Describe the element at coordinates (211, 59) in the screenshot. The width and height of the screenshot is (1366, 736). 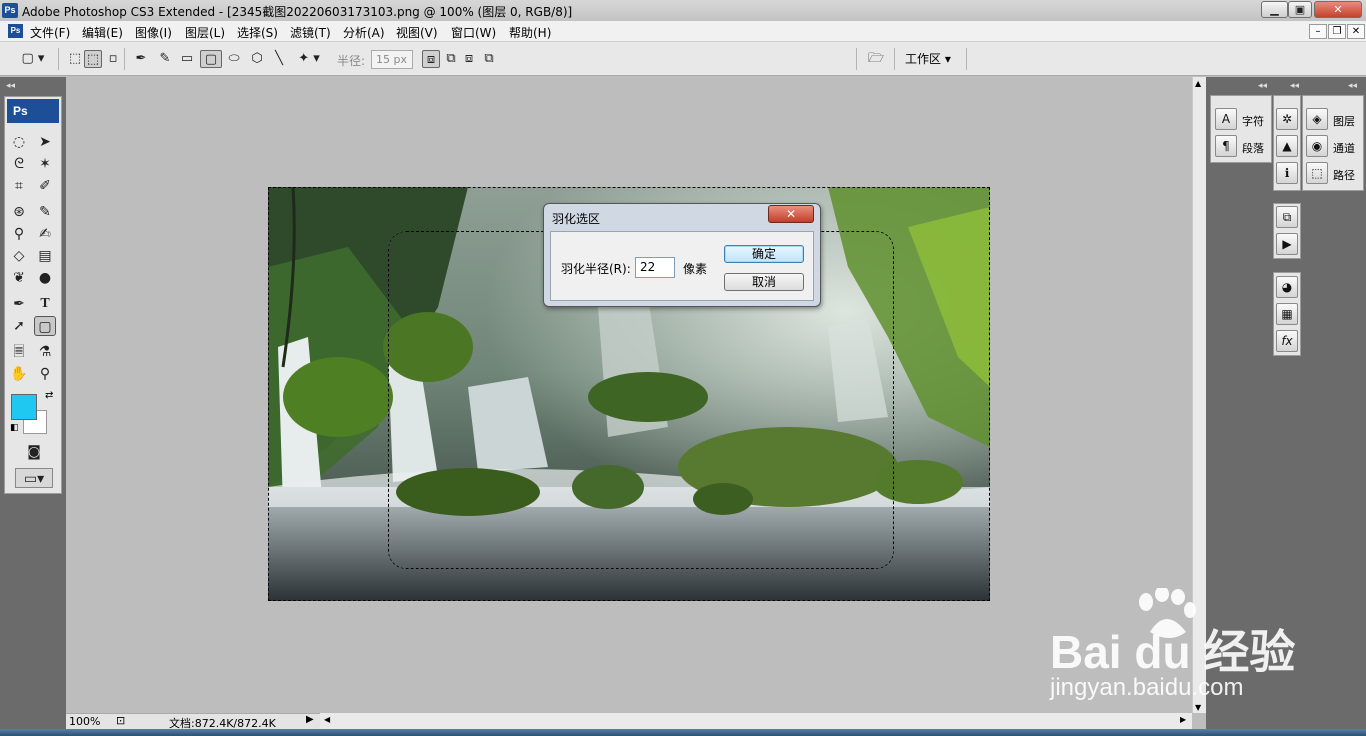
I see `rounded-rectangle-icon: ▢` at that location.